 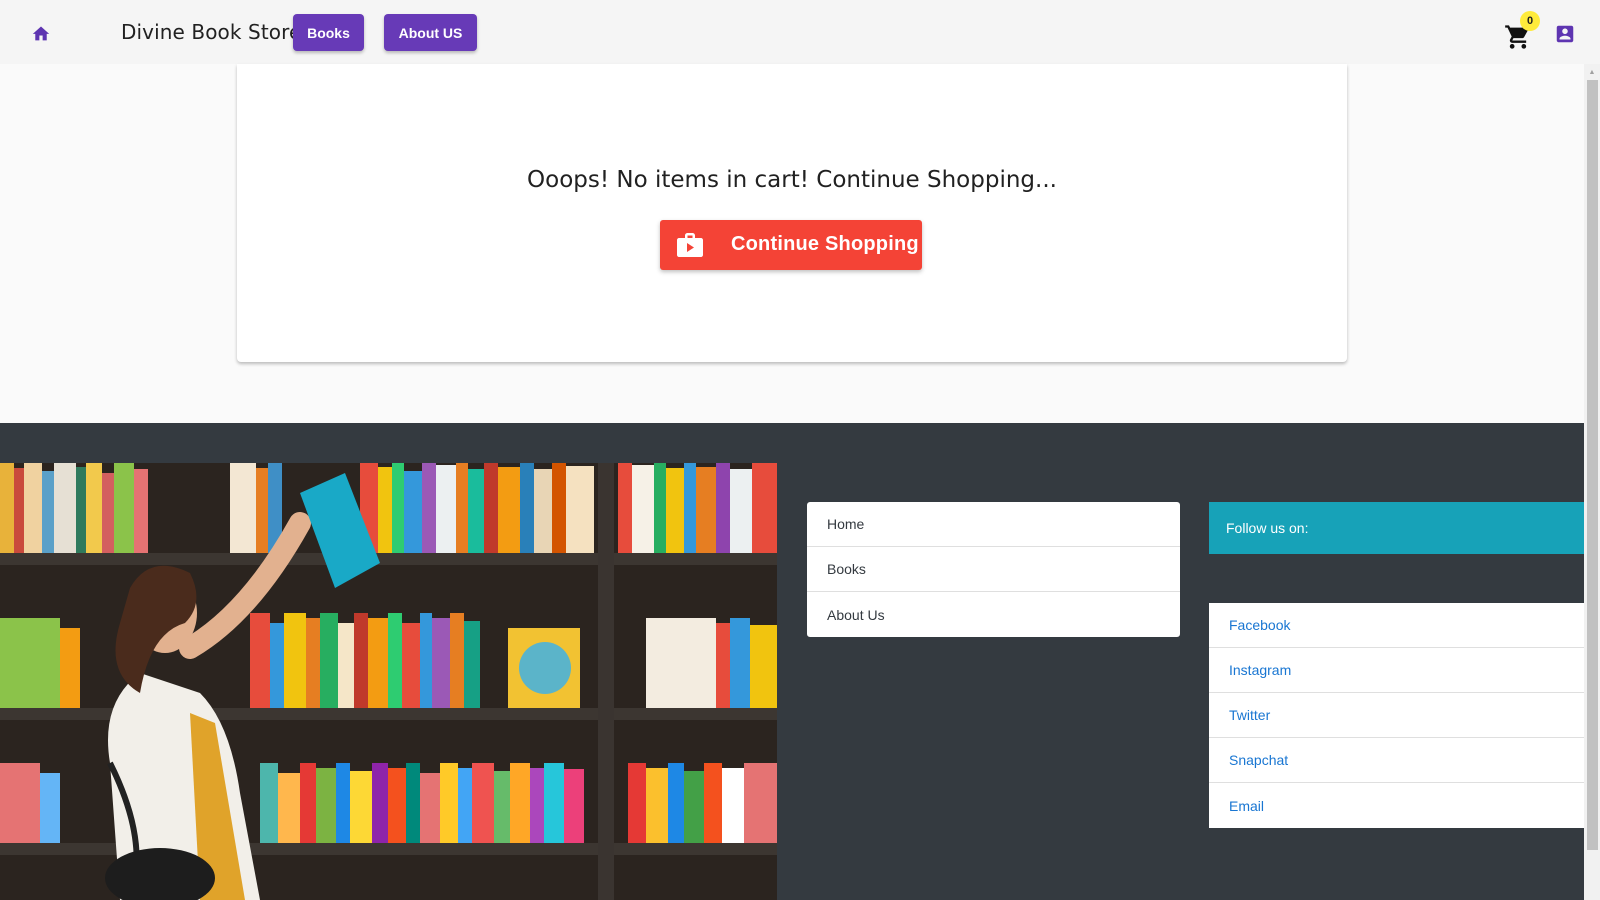 I want to click on account-button, so click(x=1565, y=34).